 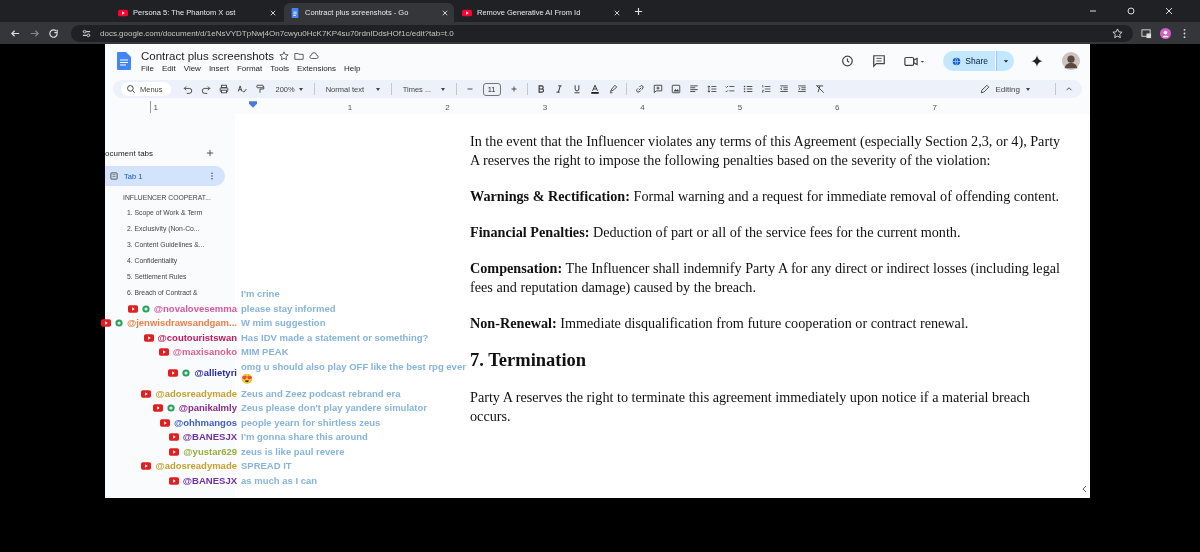 What do you see at coordinates (197, 337) in the screenshot?
I see `chat-username: @coutouristswan` at bounding box center [197, 337].